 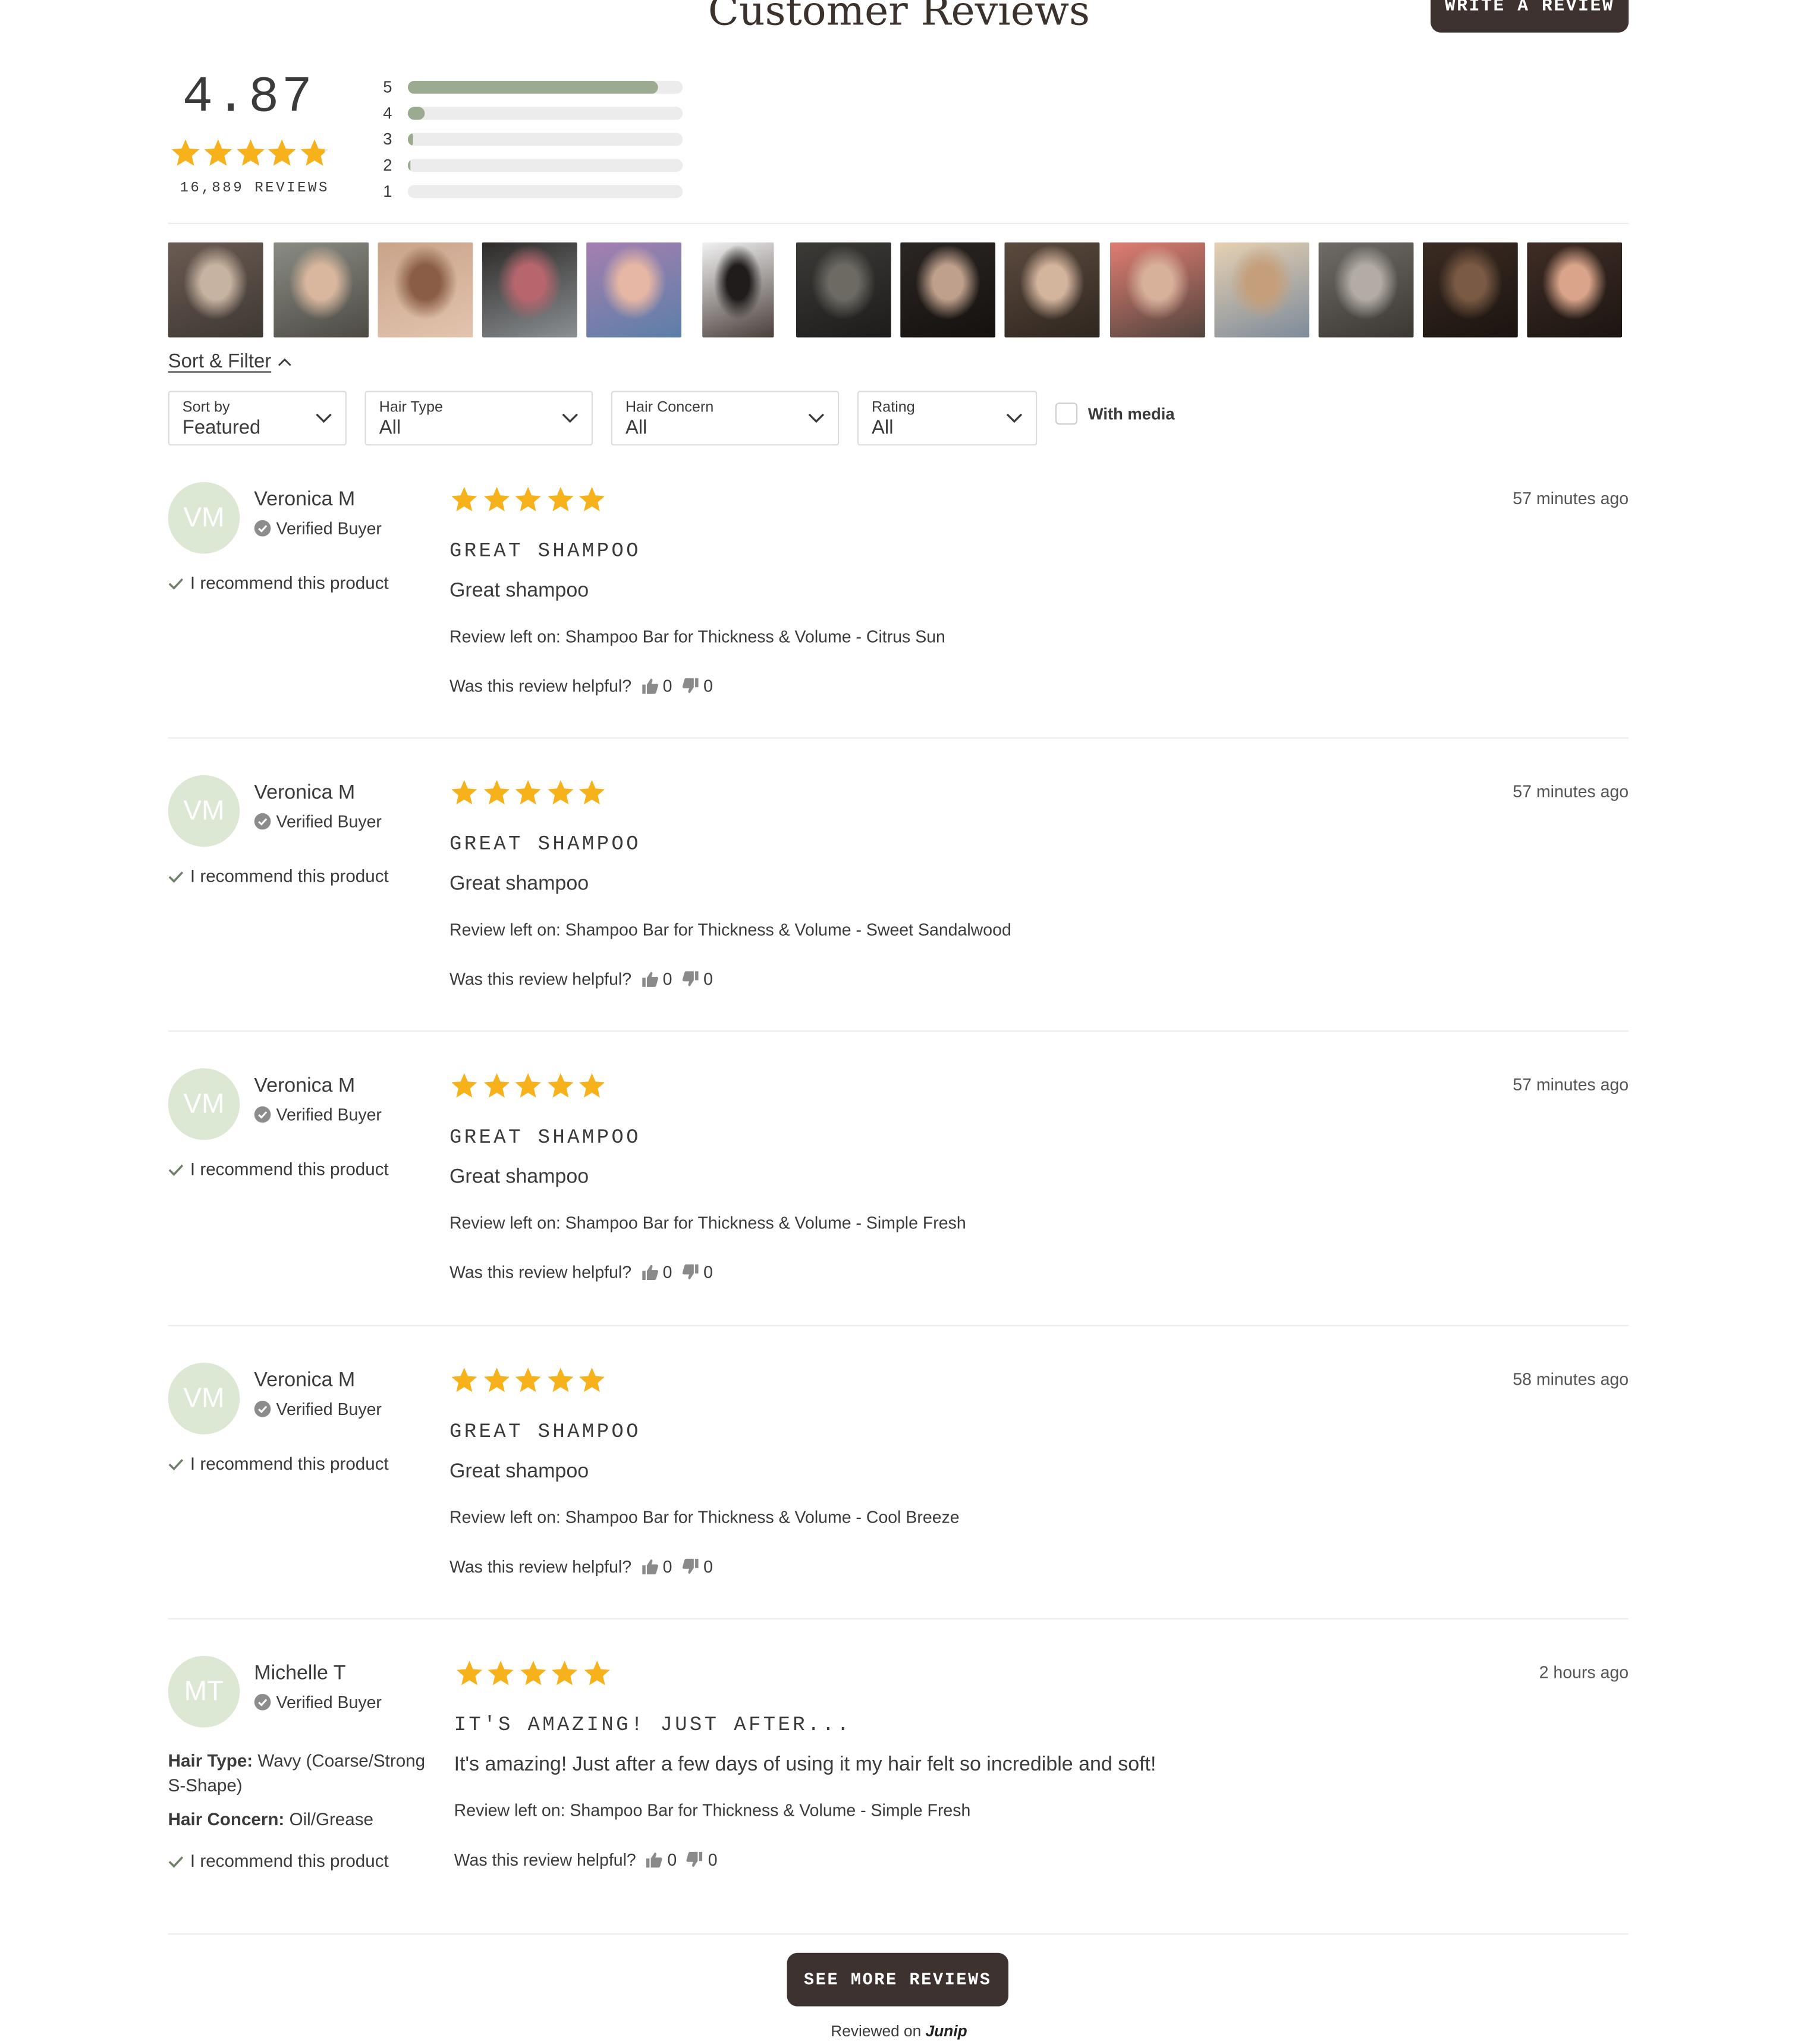 What do you see at coordinates (1131, 413) in the screenshot?
I see `with-media-label: With media` at bounding box center [1131, 413].